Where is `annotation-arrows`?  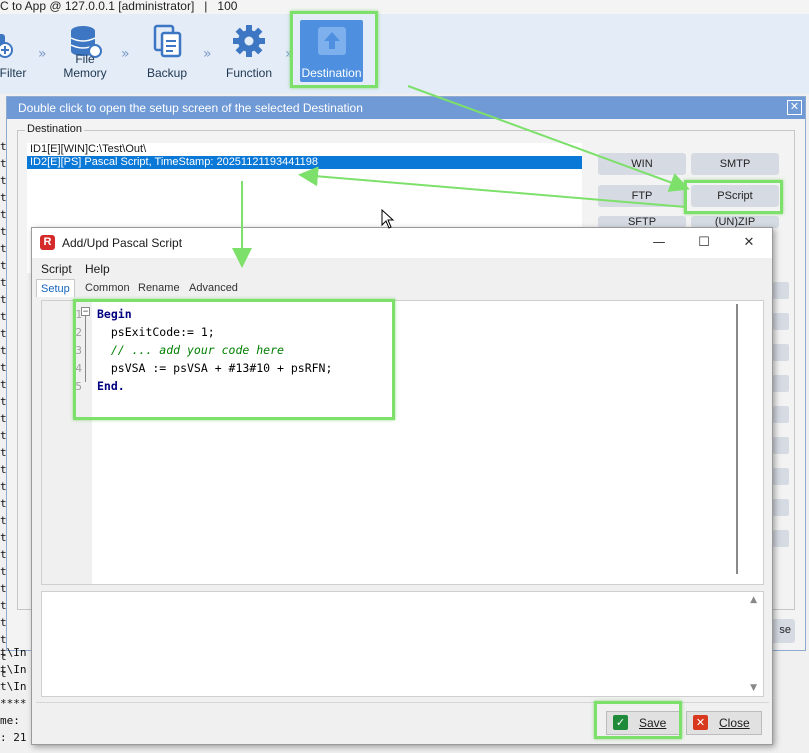 annotation-arrows is located at coordinates (461, 176).